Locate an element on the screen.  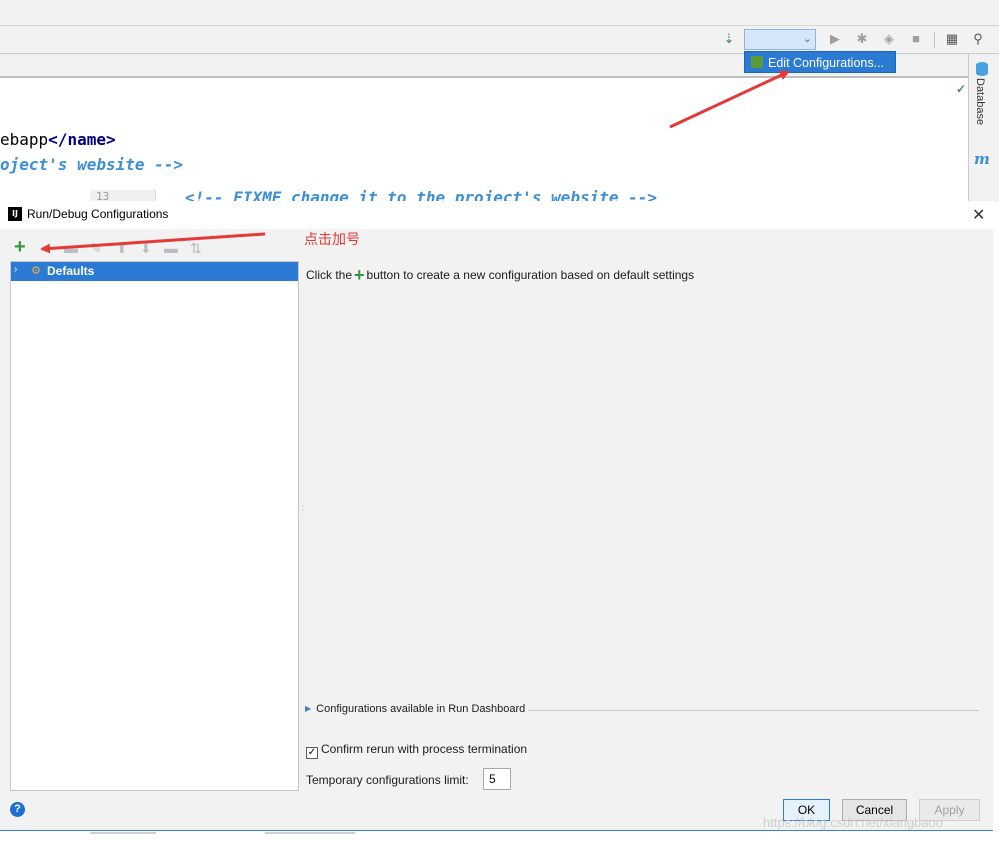
expand-arrow-icon: › is located at coordinates (15, 269).